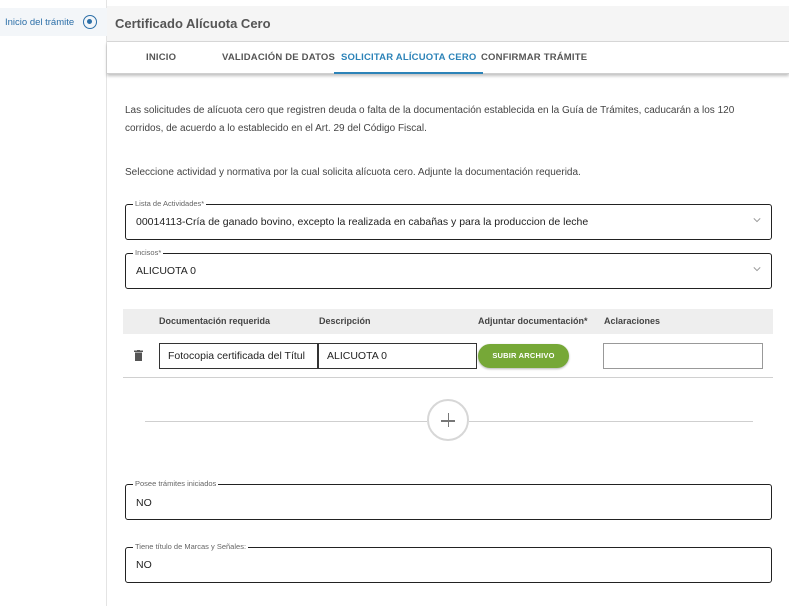 The width and height of the screenshot is (789, 606). I want to click on divider-right, so click(611, 421).